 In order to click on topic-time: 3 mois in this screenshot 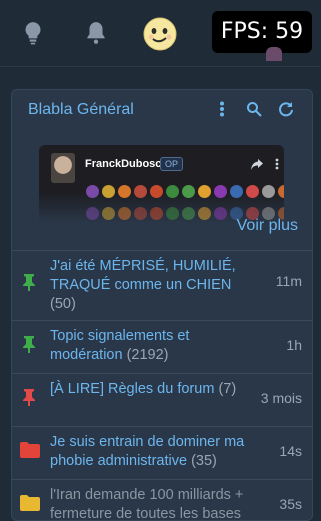, I will do `click(281, 398)`.